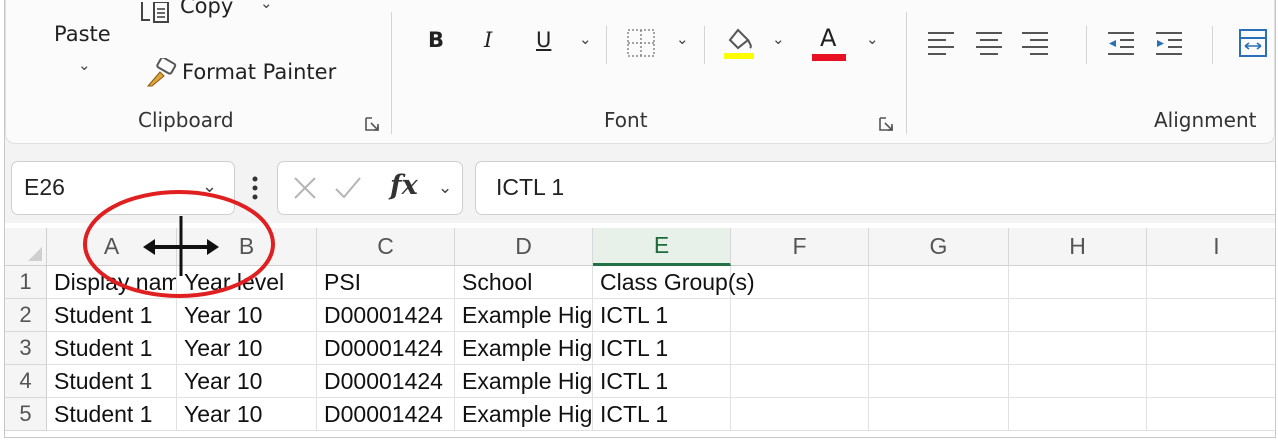 The image size is (1278, 441). I want to click on cell-a3: Student 1, so click(112, 348).